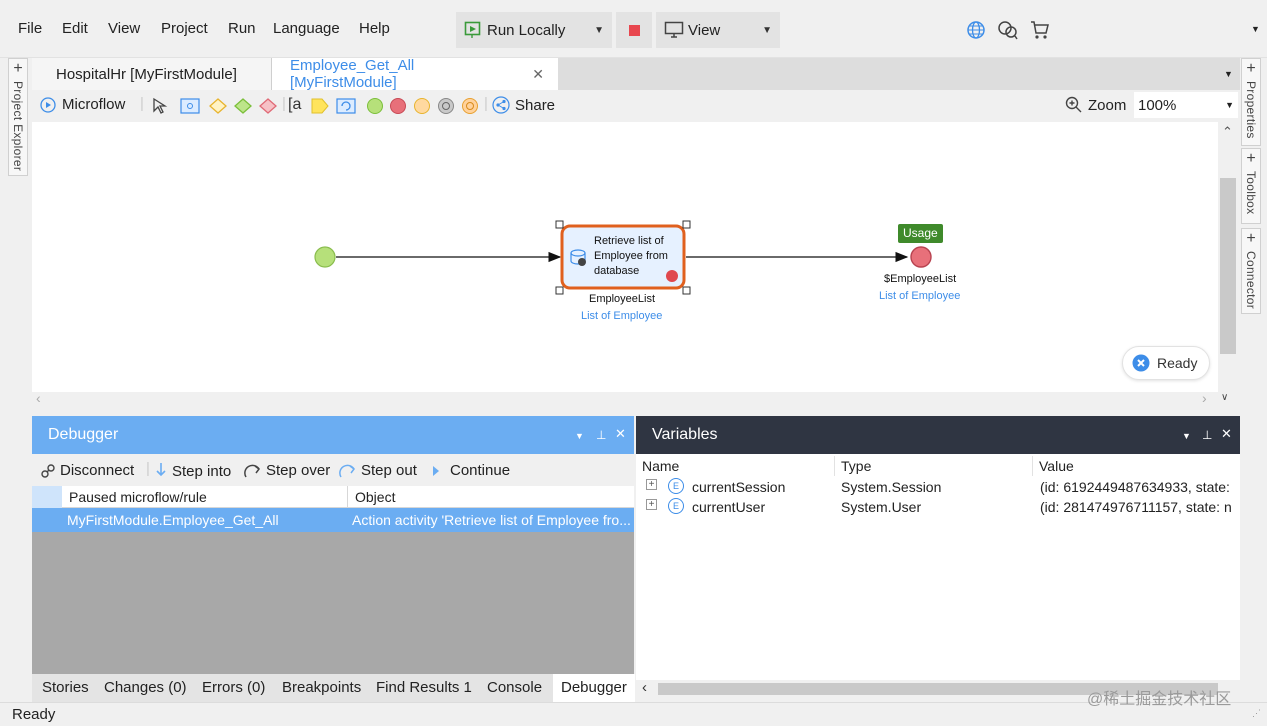 The height and width of the screenshot is (726, 1267). What do you see at coordinates (97, 470) in the screenshot?
I see `disconnect-label: Disconnect` at bounding box center [97, 470].